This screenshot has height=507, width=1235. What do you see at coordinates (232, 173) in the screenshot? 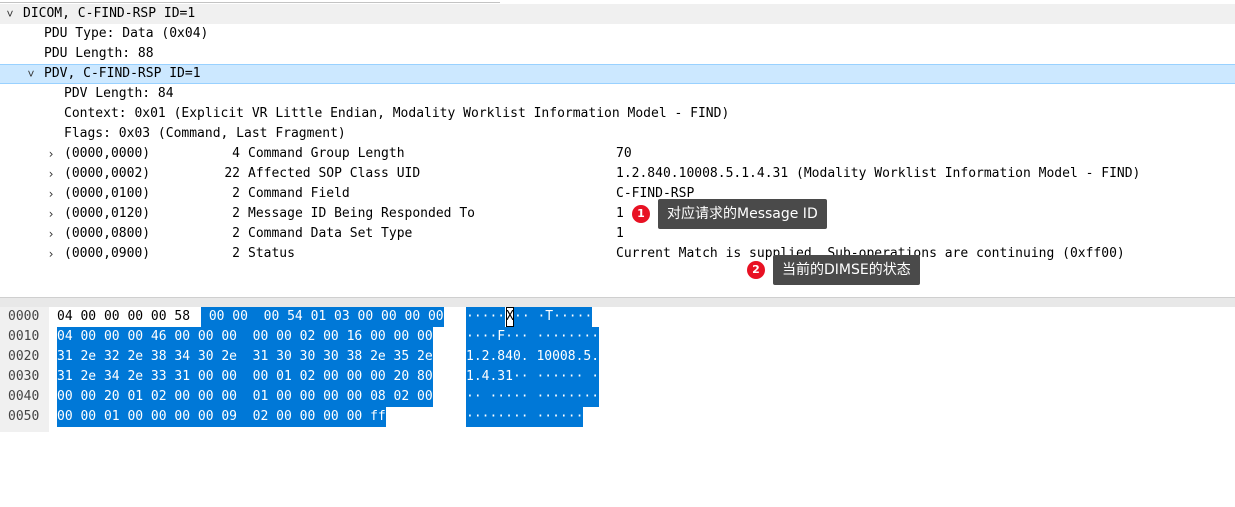
I see `element-length: 22` at bounding box center [232, 173].